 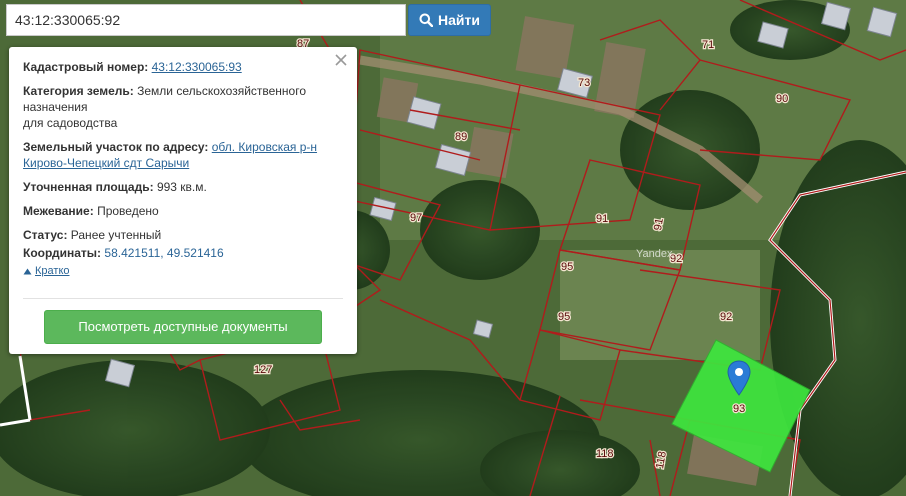 I want to click on address-link: Кирово-Чепецкий сдт Сарычи, so click(x=106, y=163).